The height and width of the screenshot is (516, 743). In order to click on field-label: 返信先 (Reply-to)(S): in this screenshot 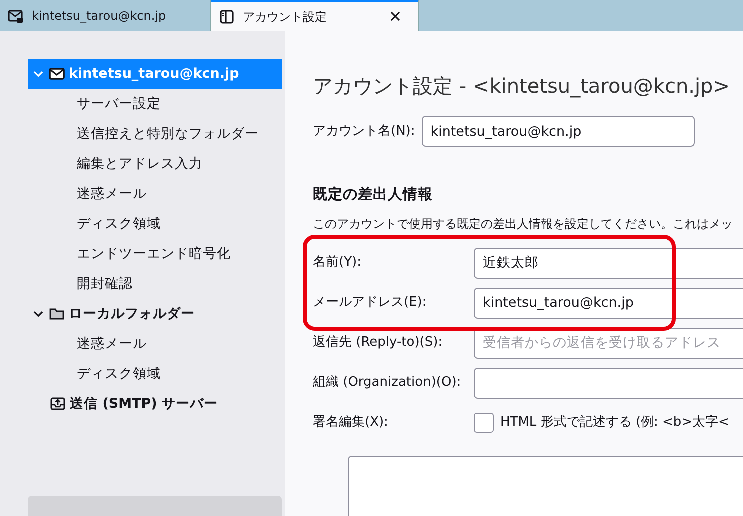, I will do `click(378, 343)`.